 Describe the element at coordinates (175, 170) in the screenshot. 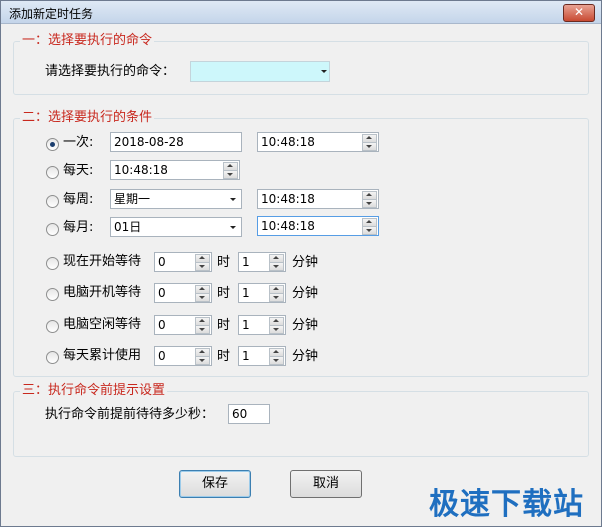

I see `daily-time-field: 10:48:18` at that location.